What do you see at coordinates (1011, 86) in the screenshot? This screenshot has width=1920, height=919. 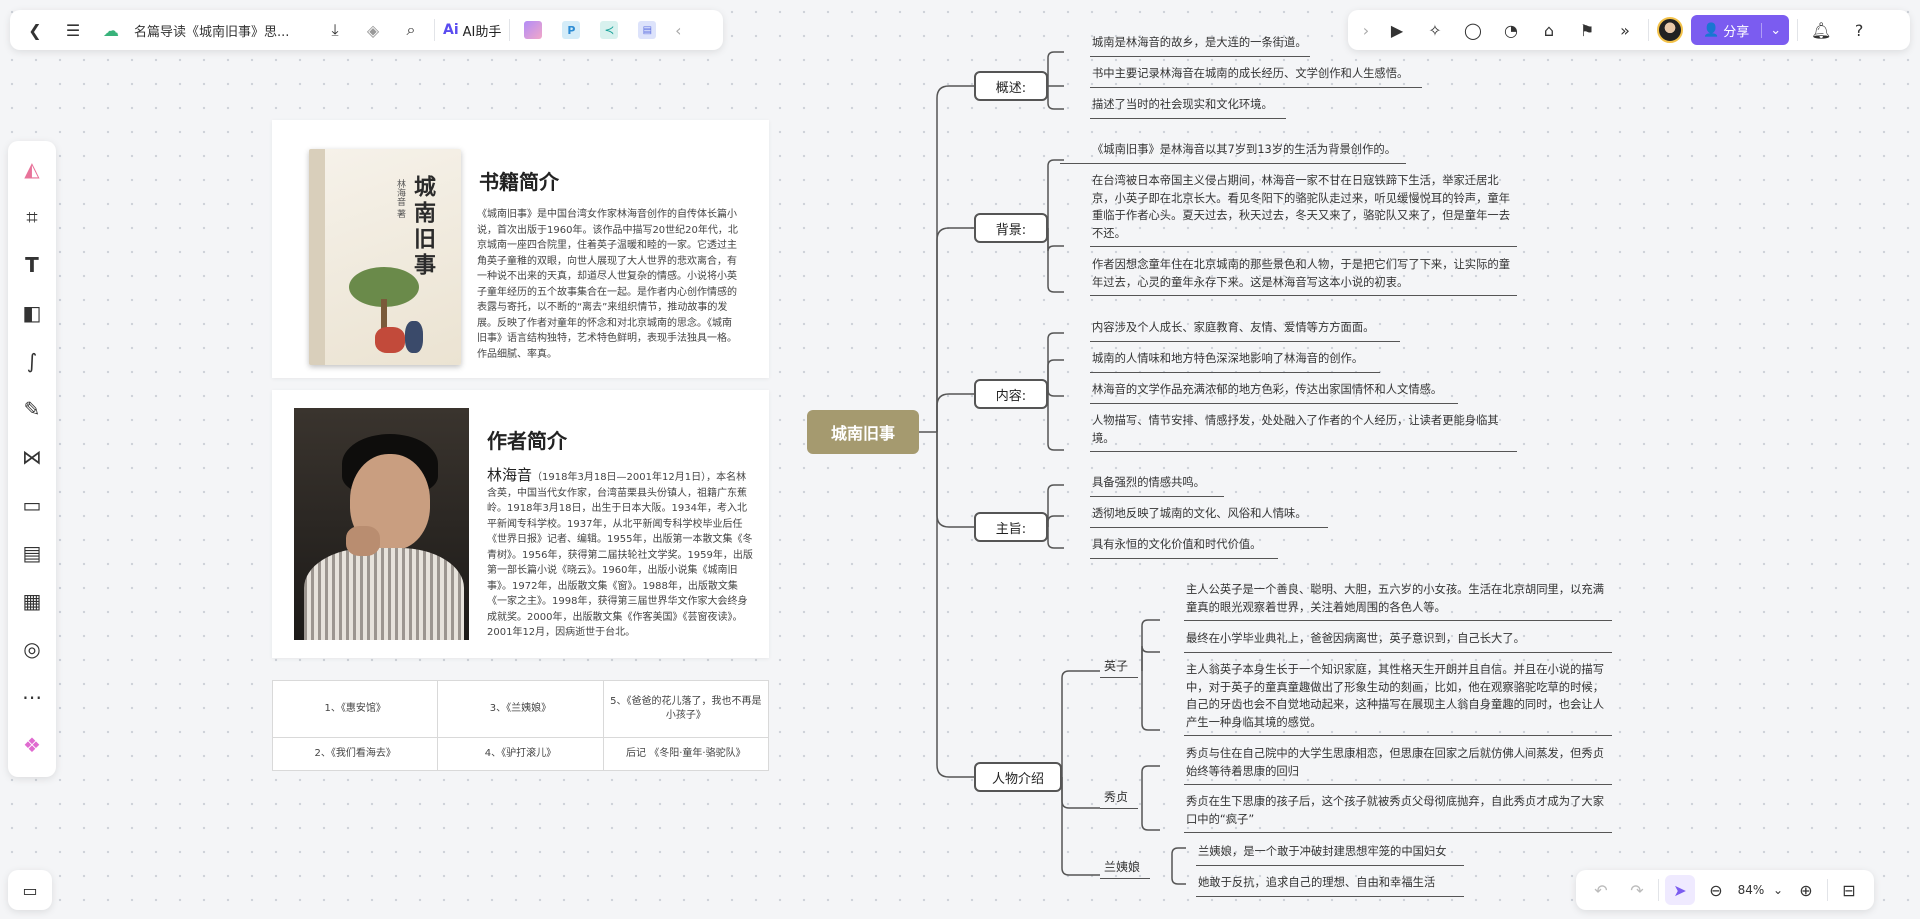 I see `node-overview: 概述:` at bounding box center [1011, 86].